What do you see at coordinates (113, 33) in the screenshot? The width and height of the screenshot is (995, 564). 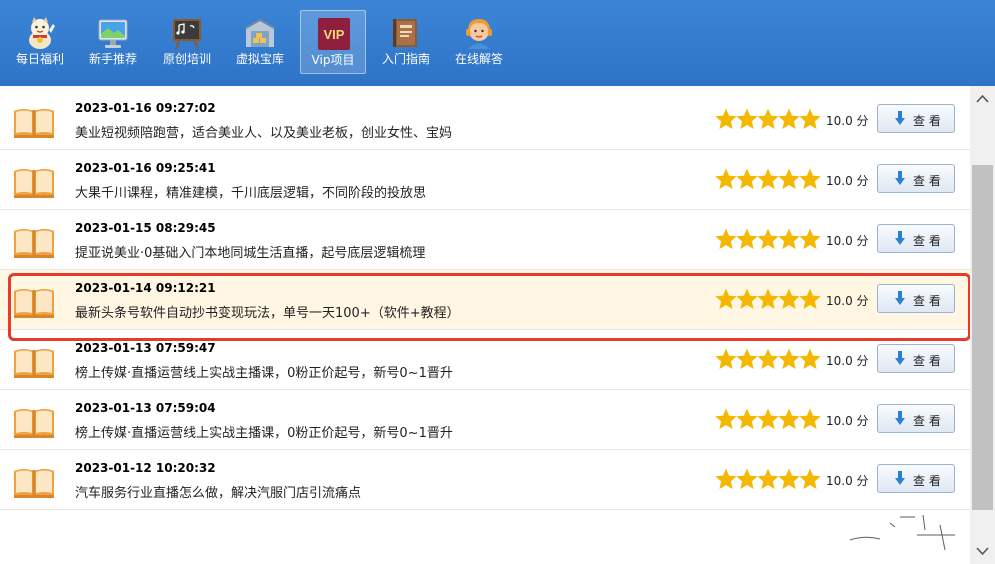 I see `monitor-icon` at bounding box center [113, 33].